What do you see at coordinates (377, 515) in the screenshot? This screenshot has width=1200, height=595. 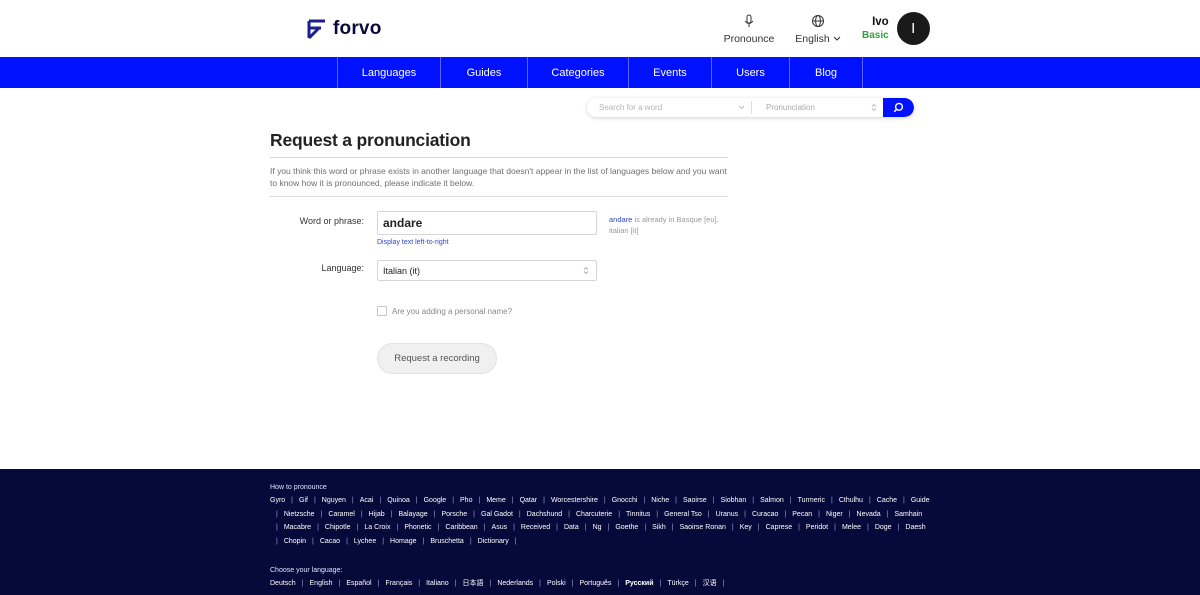 I see `footer-word-link: Hijab` at bounding box center [377, 515].